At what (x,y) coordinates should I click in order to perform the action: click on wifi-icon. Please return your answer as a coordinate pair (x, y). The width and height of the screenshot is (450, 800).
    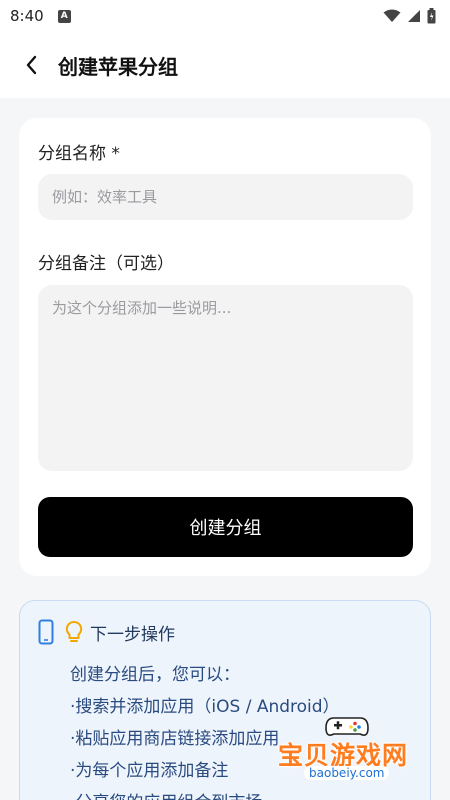
    Looking at the image, I should click on (392, 15).